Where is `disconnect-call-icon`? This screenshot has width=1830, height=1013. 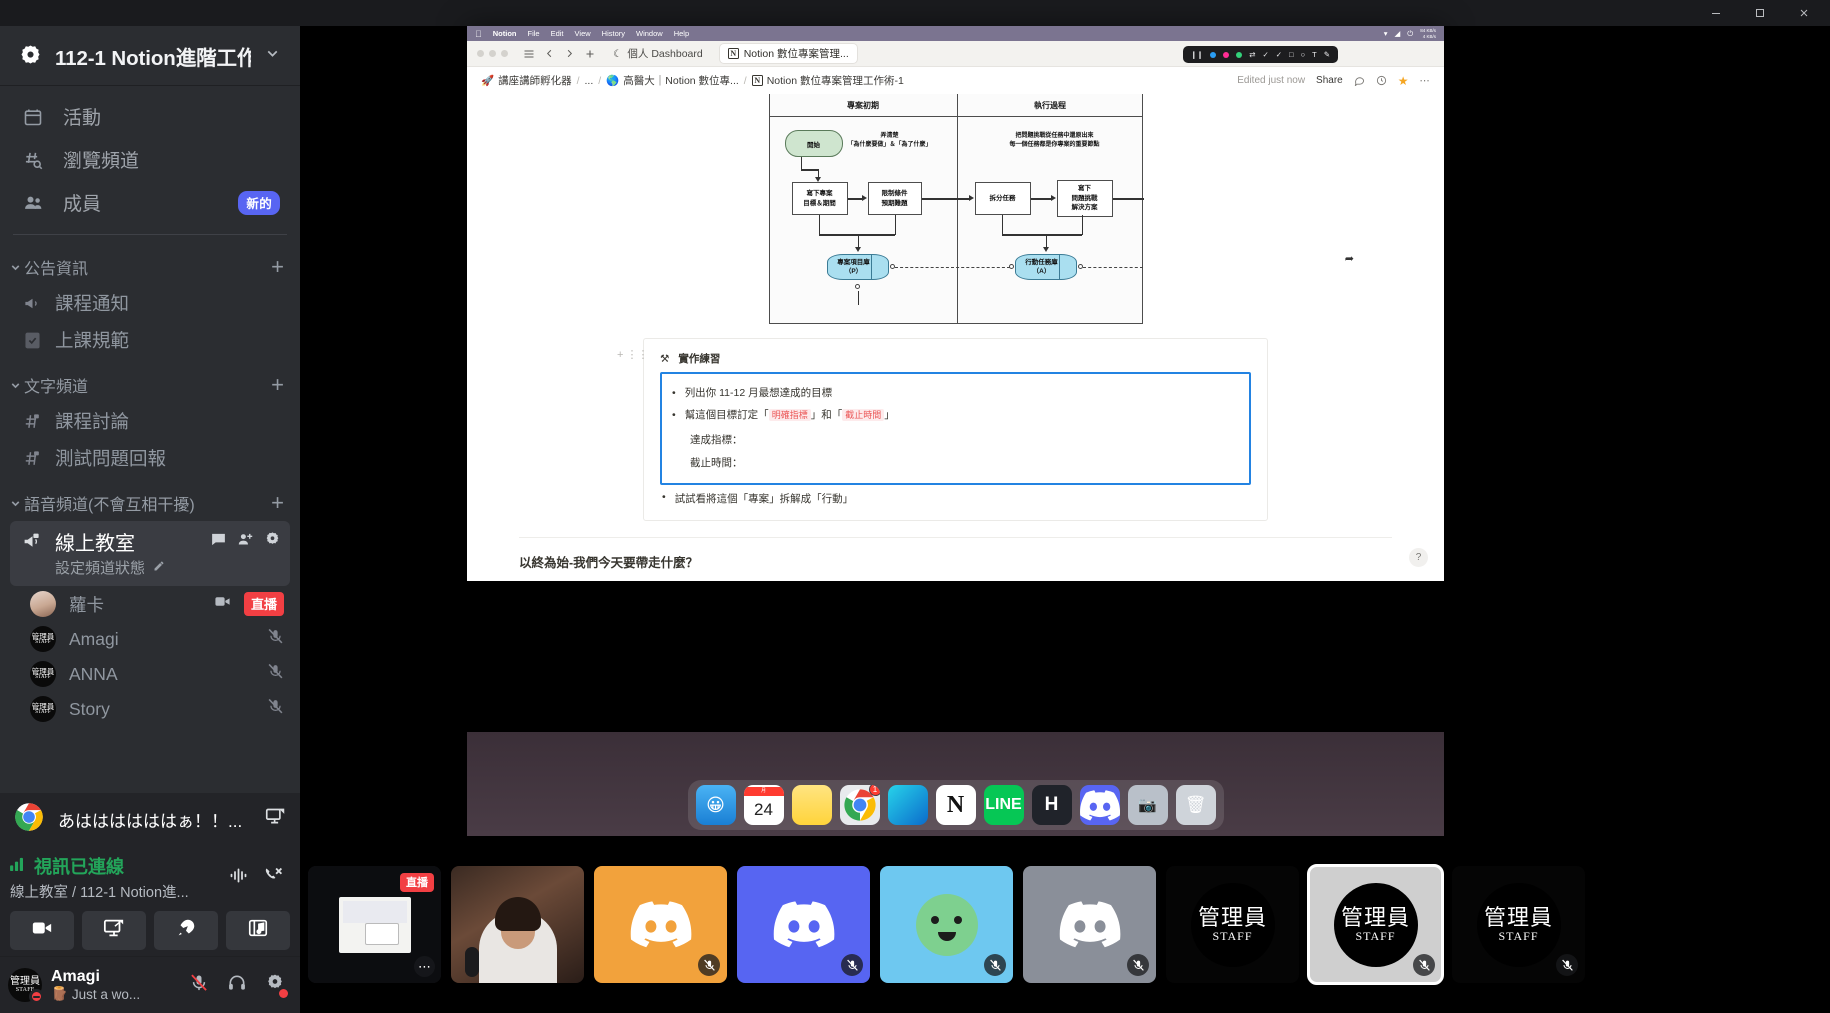
disconnect-call-icon is located at coordinates (273, 878).